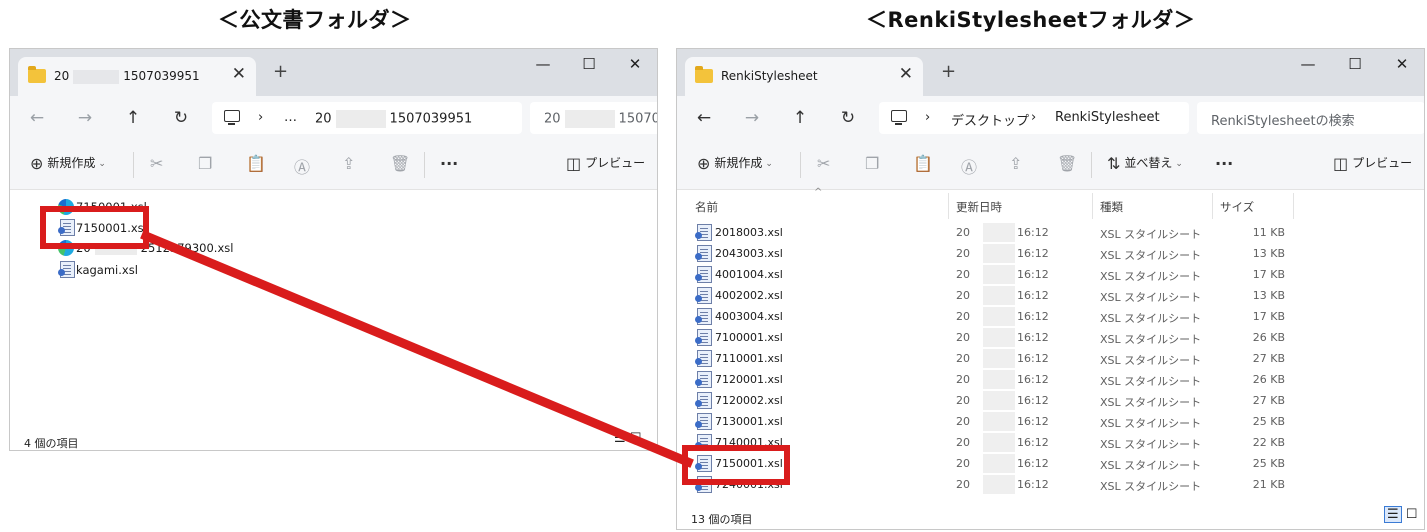 Image resolution: width=1427 pixels, height=532 pixels. What do you see at coordinates (1107, 117) in the screenshot?
I see `breadcrumb-current: RenkiStylesheet` at bounding box center [1107, 117].